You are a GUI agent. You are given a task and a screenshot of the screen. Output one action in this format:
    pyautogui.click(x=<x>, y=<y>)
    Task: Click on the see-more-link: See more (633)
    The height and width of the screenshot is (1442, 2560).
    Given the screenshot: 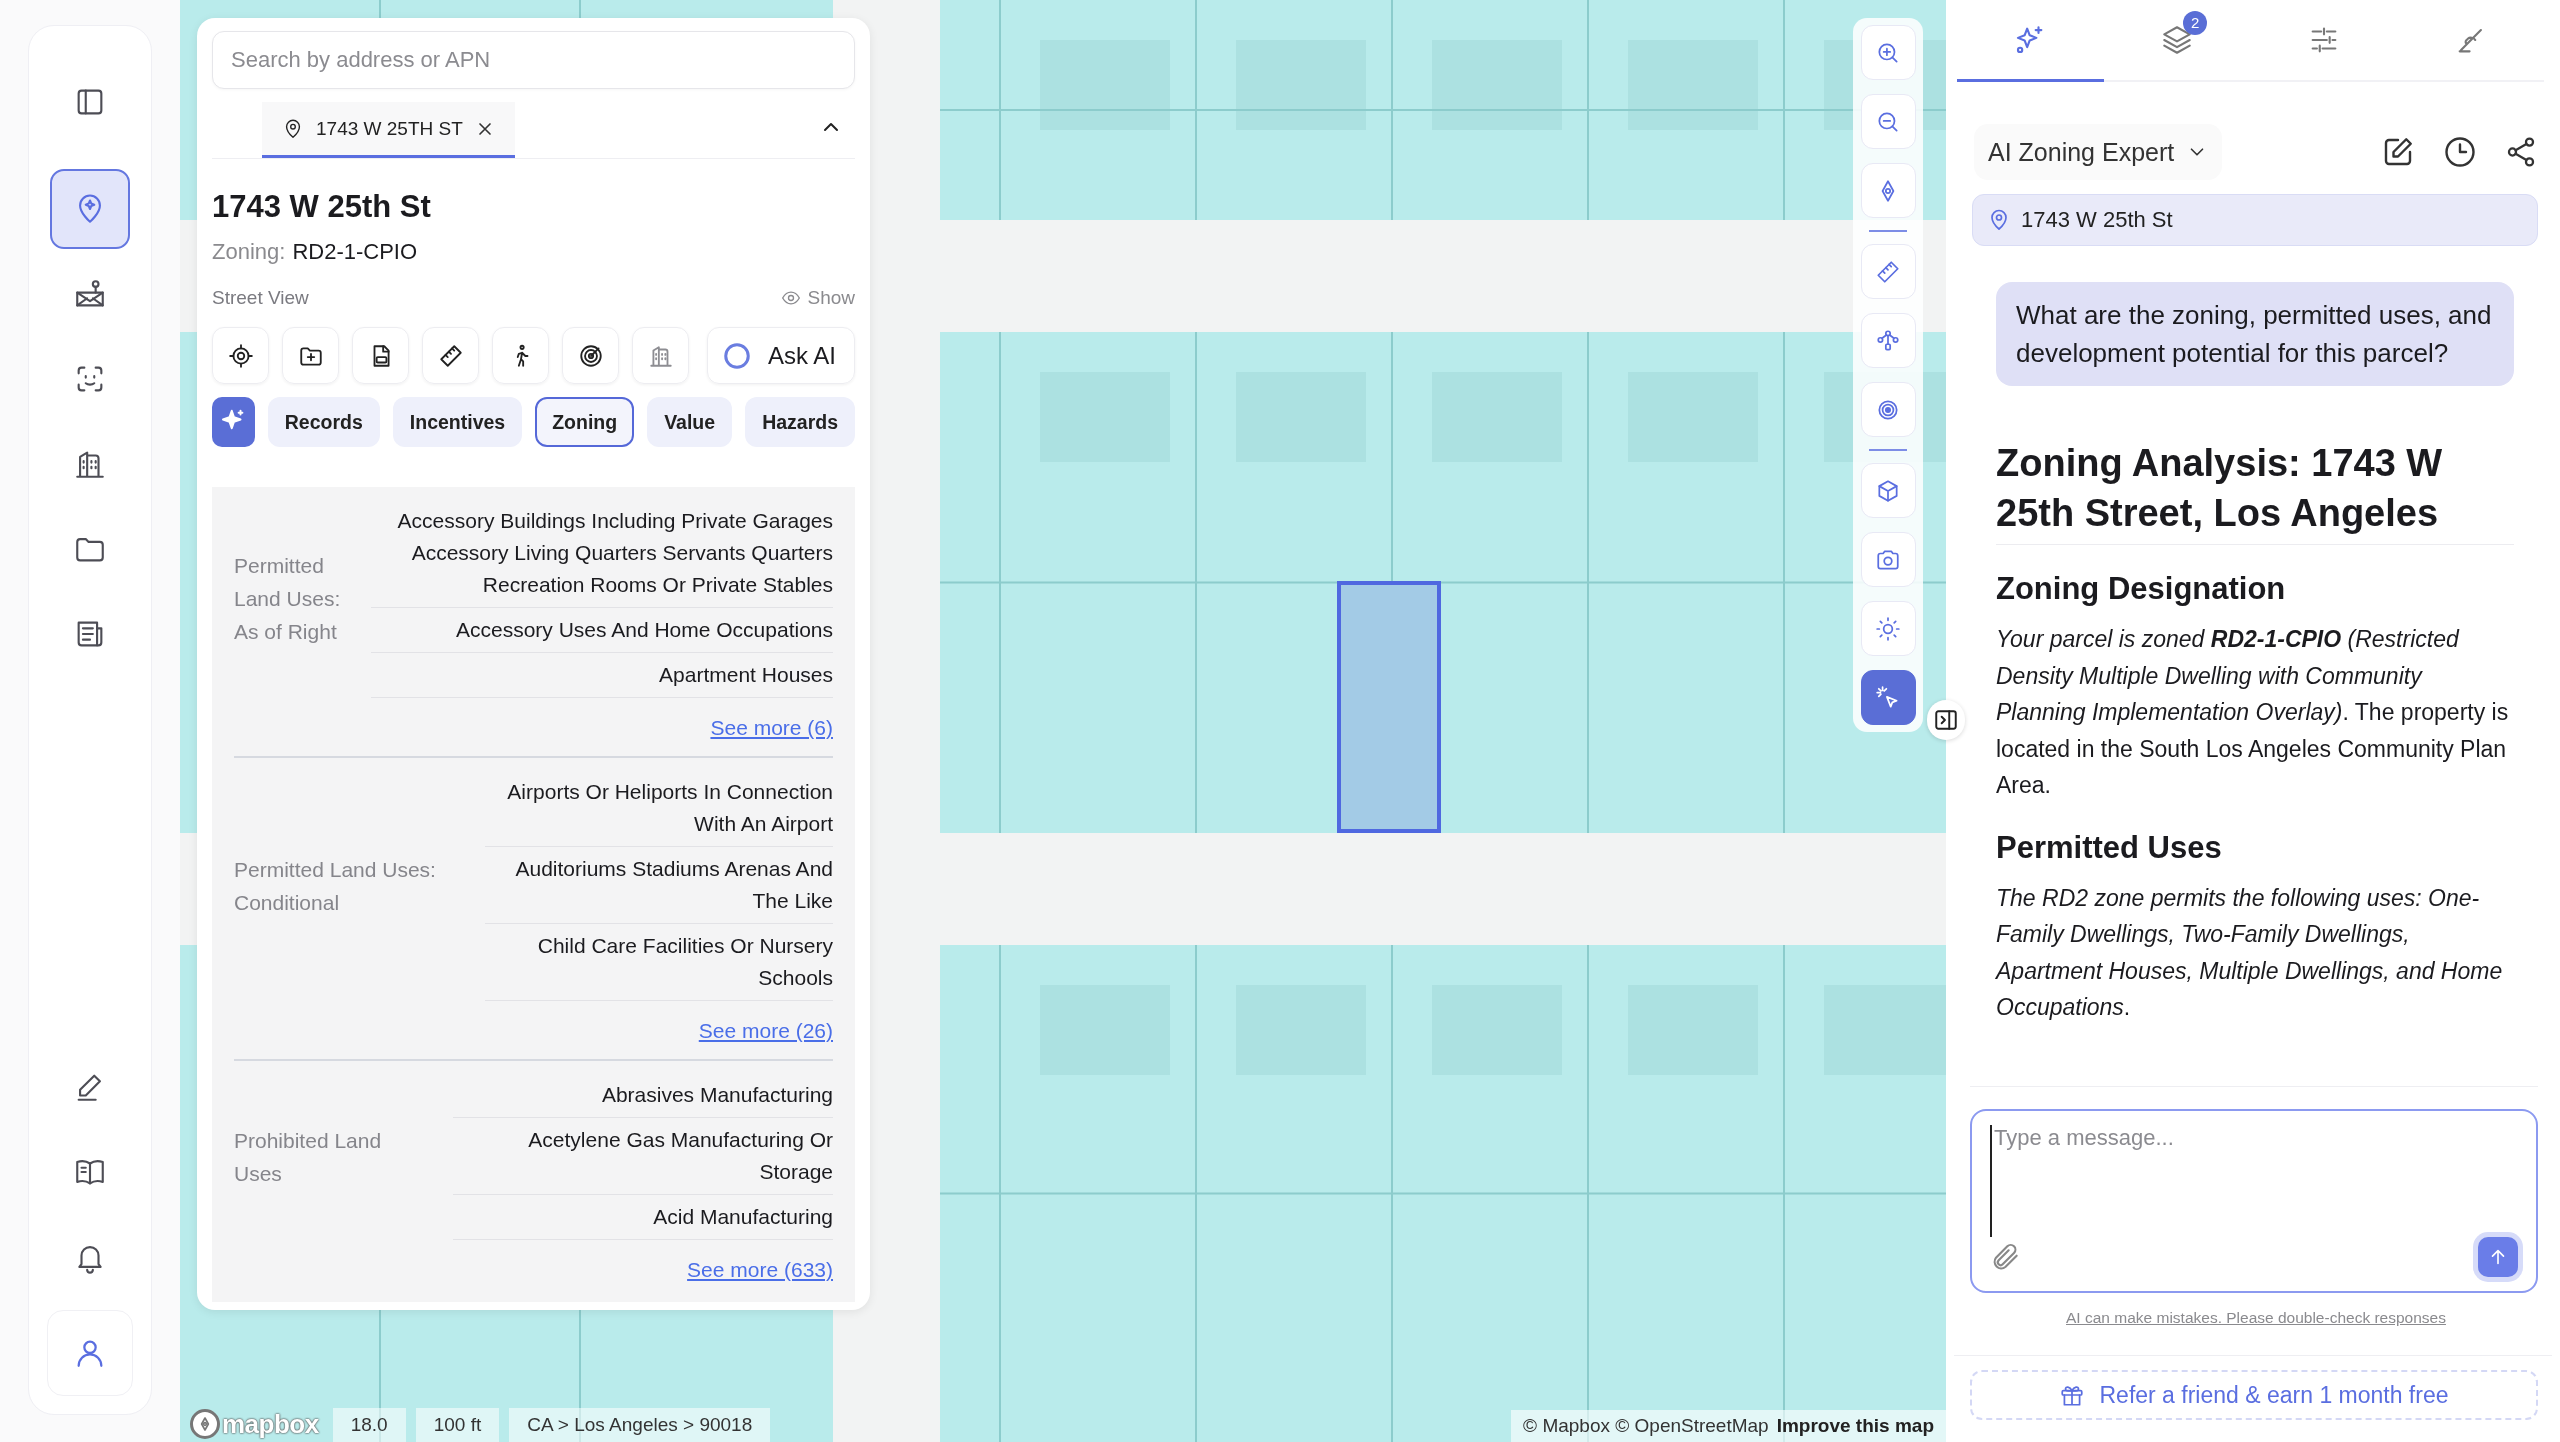 What is the action you would take?
    pyautogui.click(x=760, y=1270)
    